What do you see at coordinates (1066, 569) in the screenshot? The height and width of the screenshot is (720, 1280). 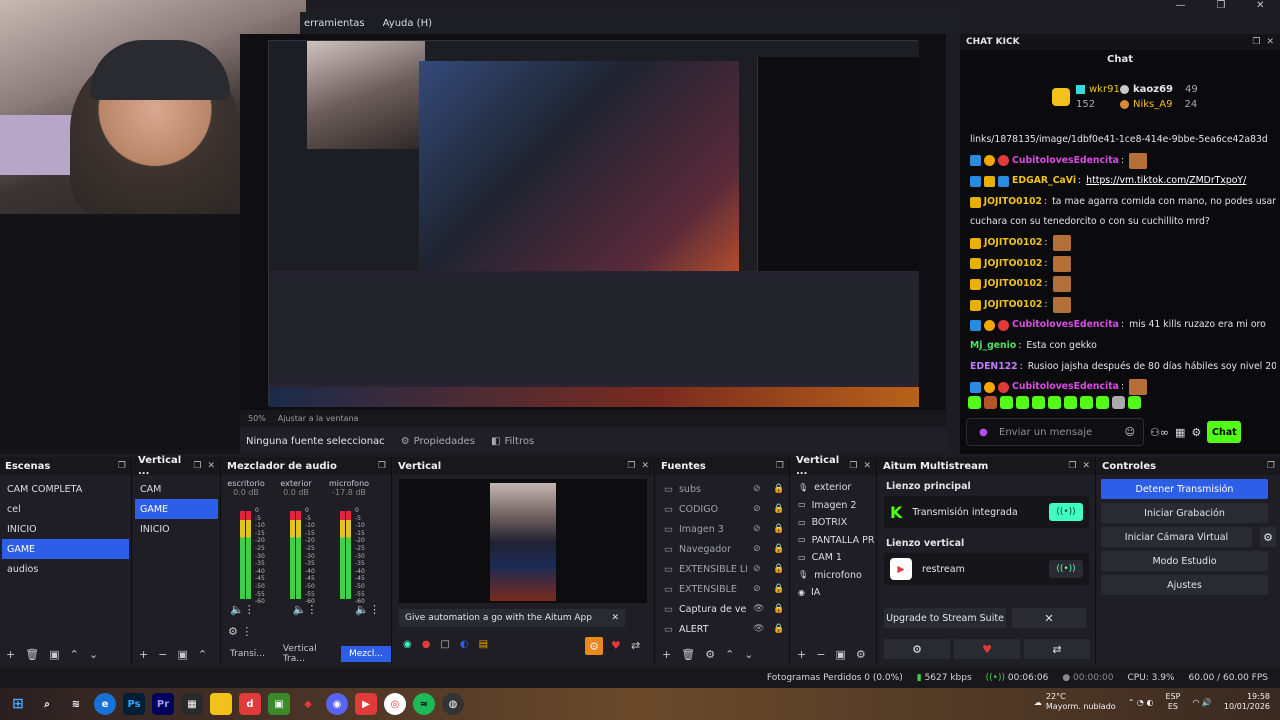 I see `vertical-stream-toggle: ((•))` at bounding box center [1066, 569].